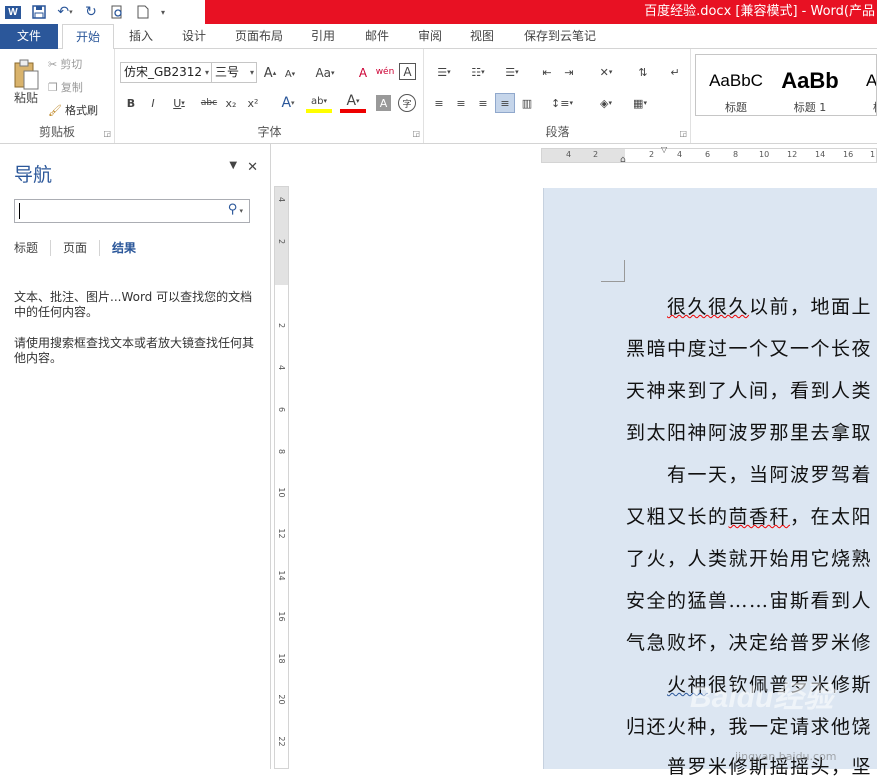 The image size is (877, 779). What do you see at coordinates (353, 103) in the screenshot?
I see `font-color-button: A ▾` at bounding box center [353, 103].